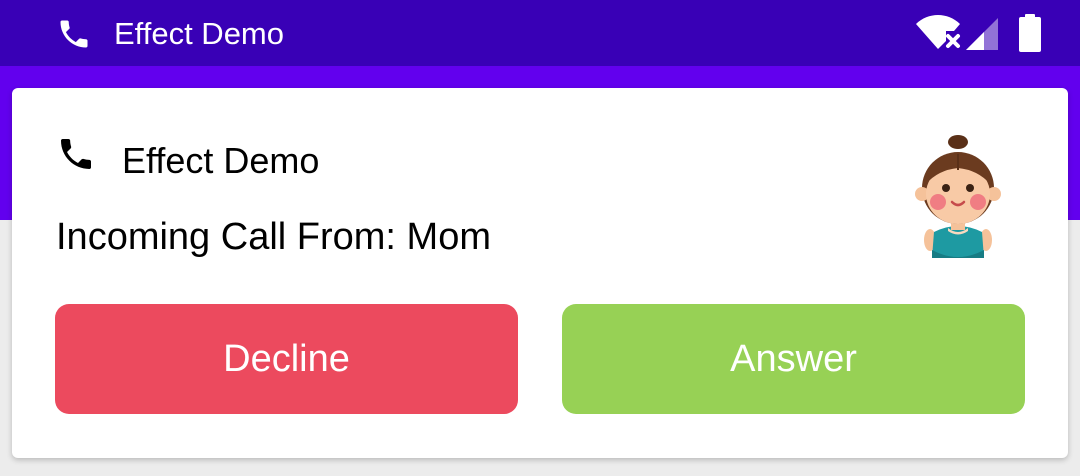 The height and width of the screenshot is (476, 1080). What do you see at coordinates (1030, 33) in the screenshot?
I see `battery-icon` at bounding box center [1030, 33].